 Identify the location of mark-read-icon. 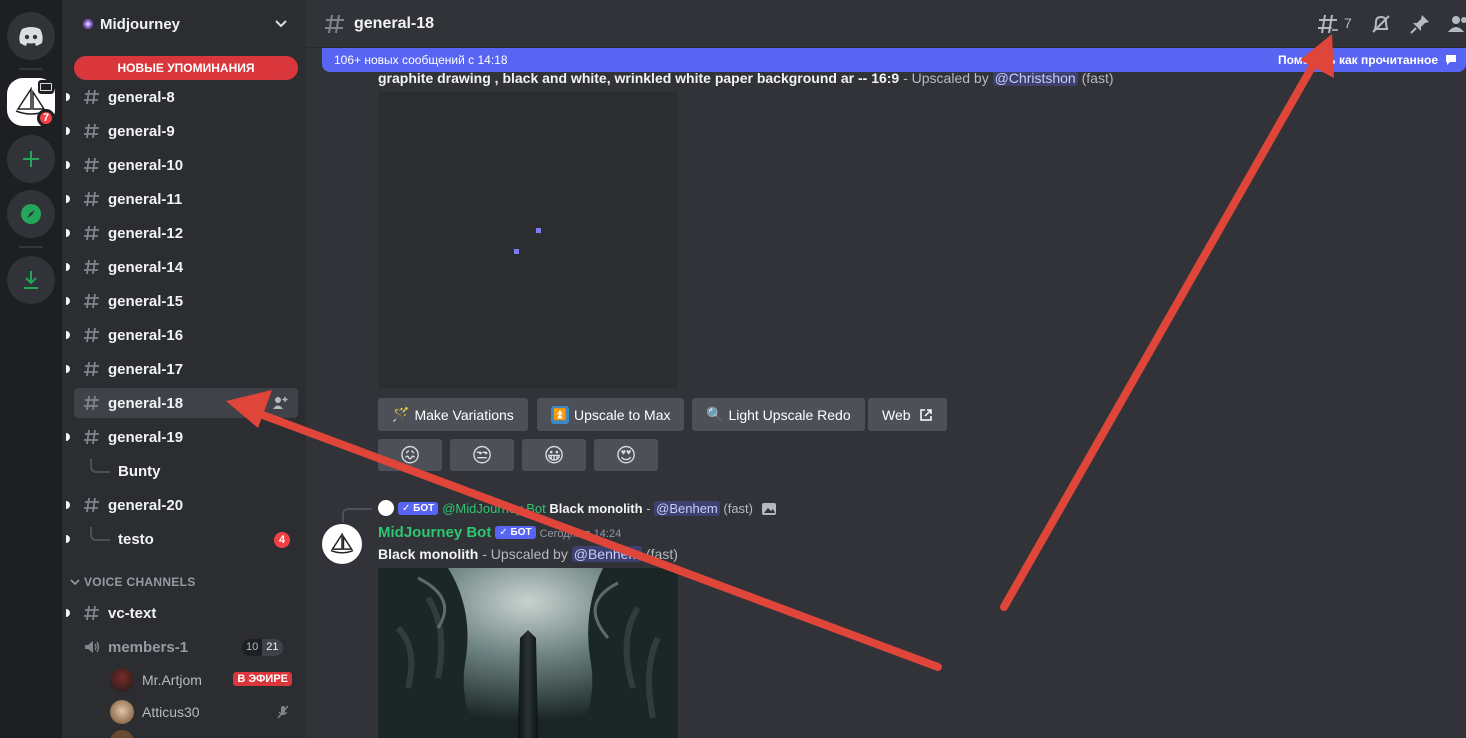
(1451, 60).